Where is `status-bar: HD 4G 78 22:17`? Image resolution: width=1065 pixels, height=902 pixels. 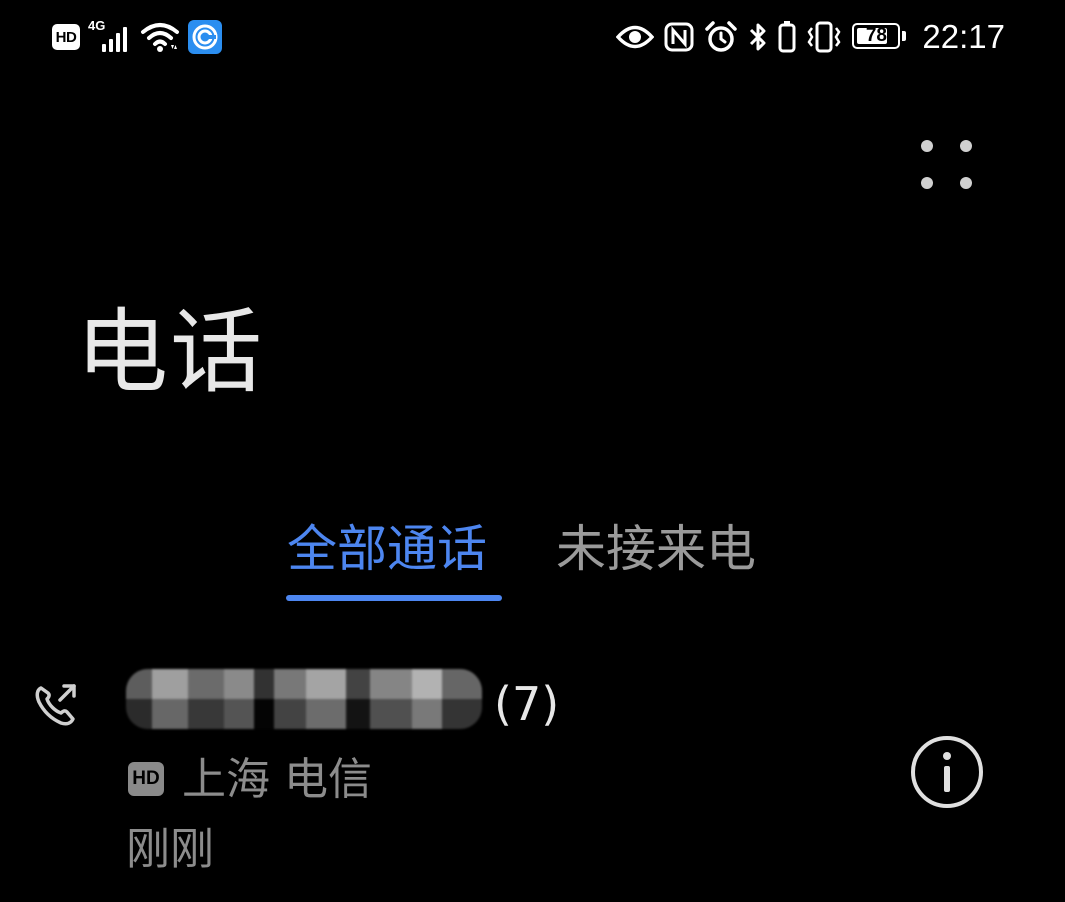
status-bar: HD 4G 78 22:17 is located at coordinates (532, 38).